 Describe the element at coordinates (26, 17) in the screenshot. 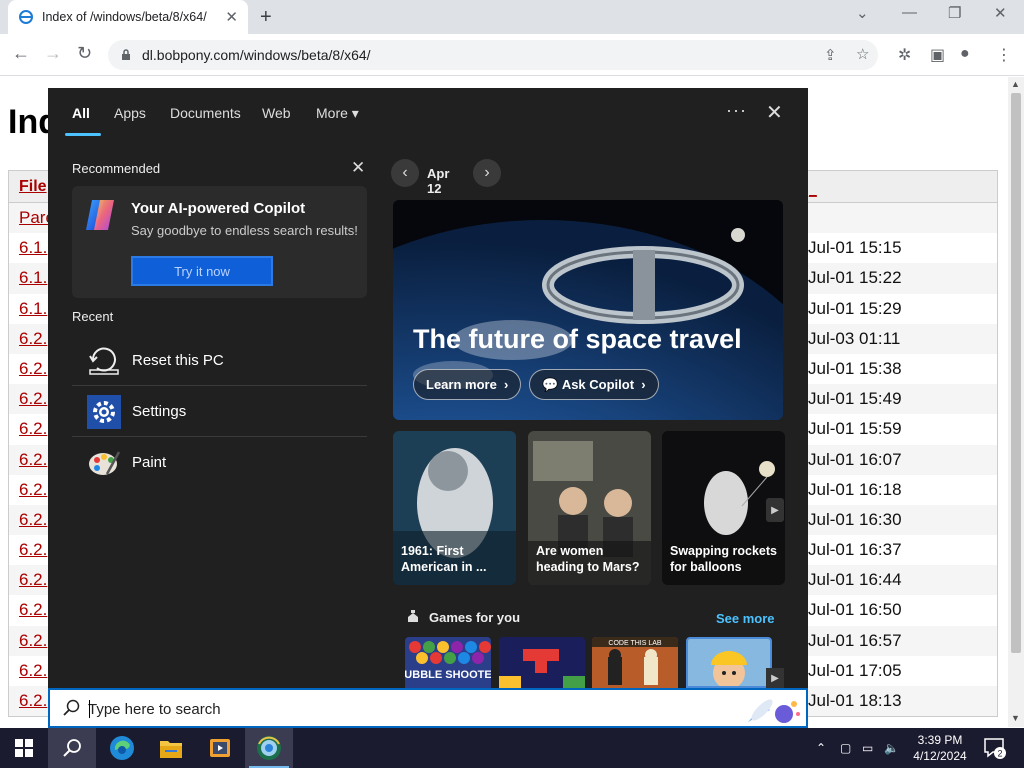

I see `ie-icon` at that location.